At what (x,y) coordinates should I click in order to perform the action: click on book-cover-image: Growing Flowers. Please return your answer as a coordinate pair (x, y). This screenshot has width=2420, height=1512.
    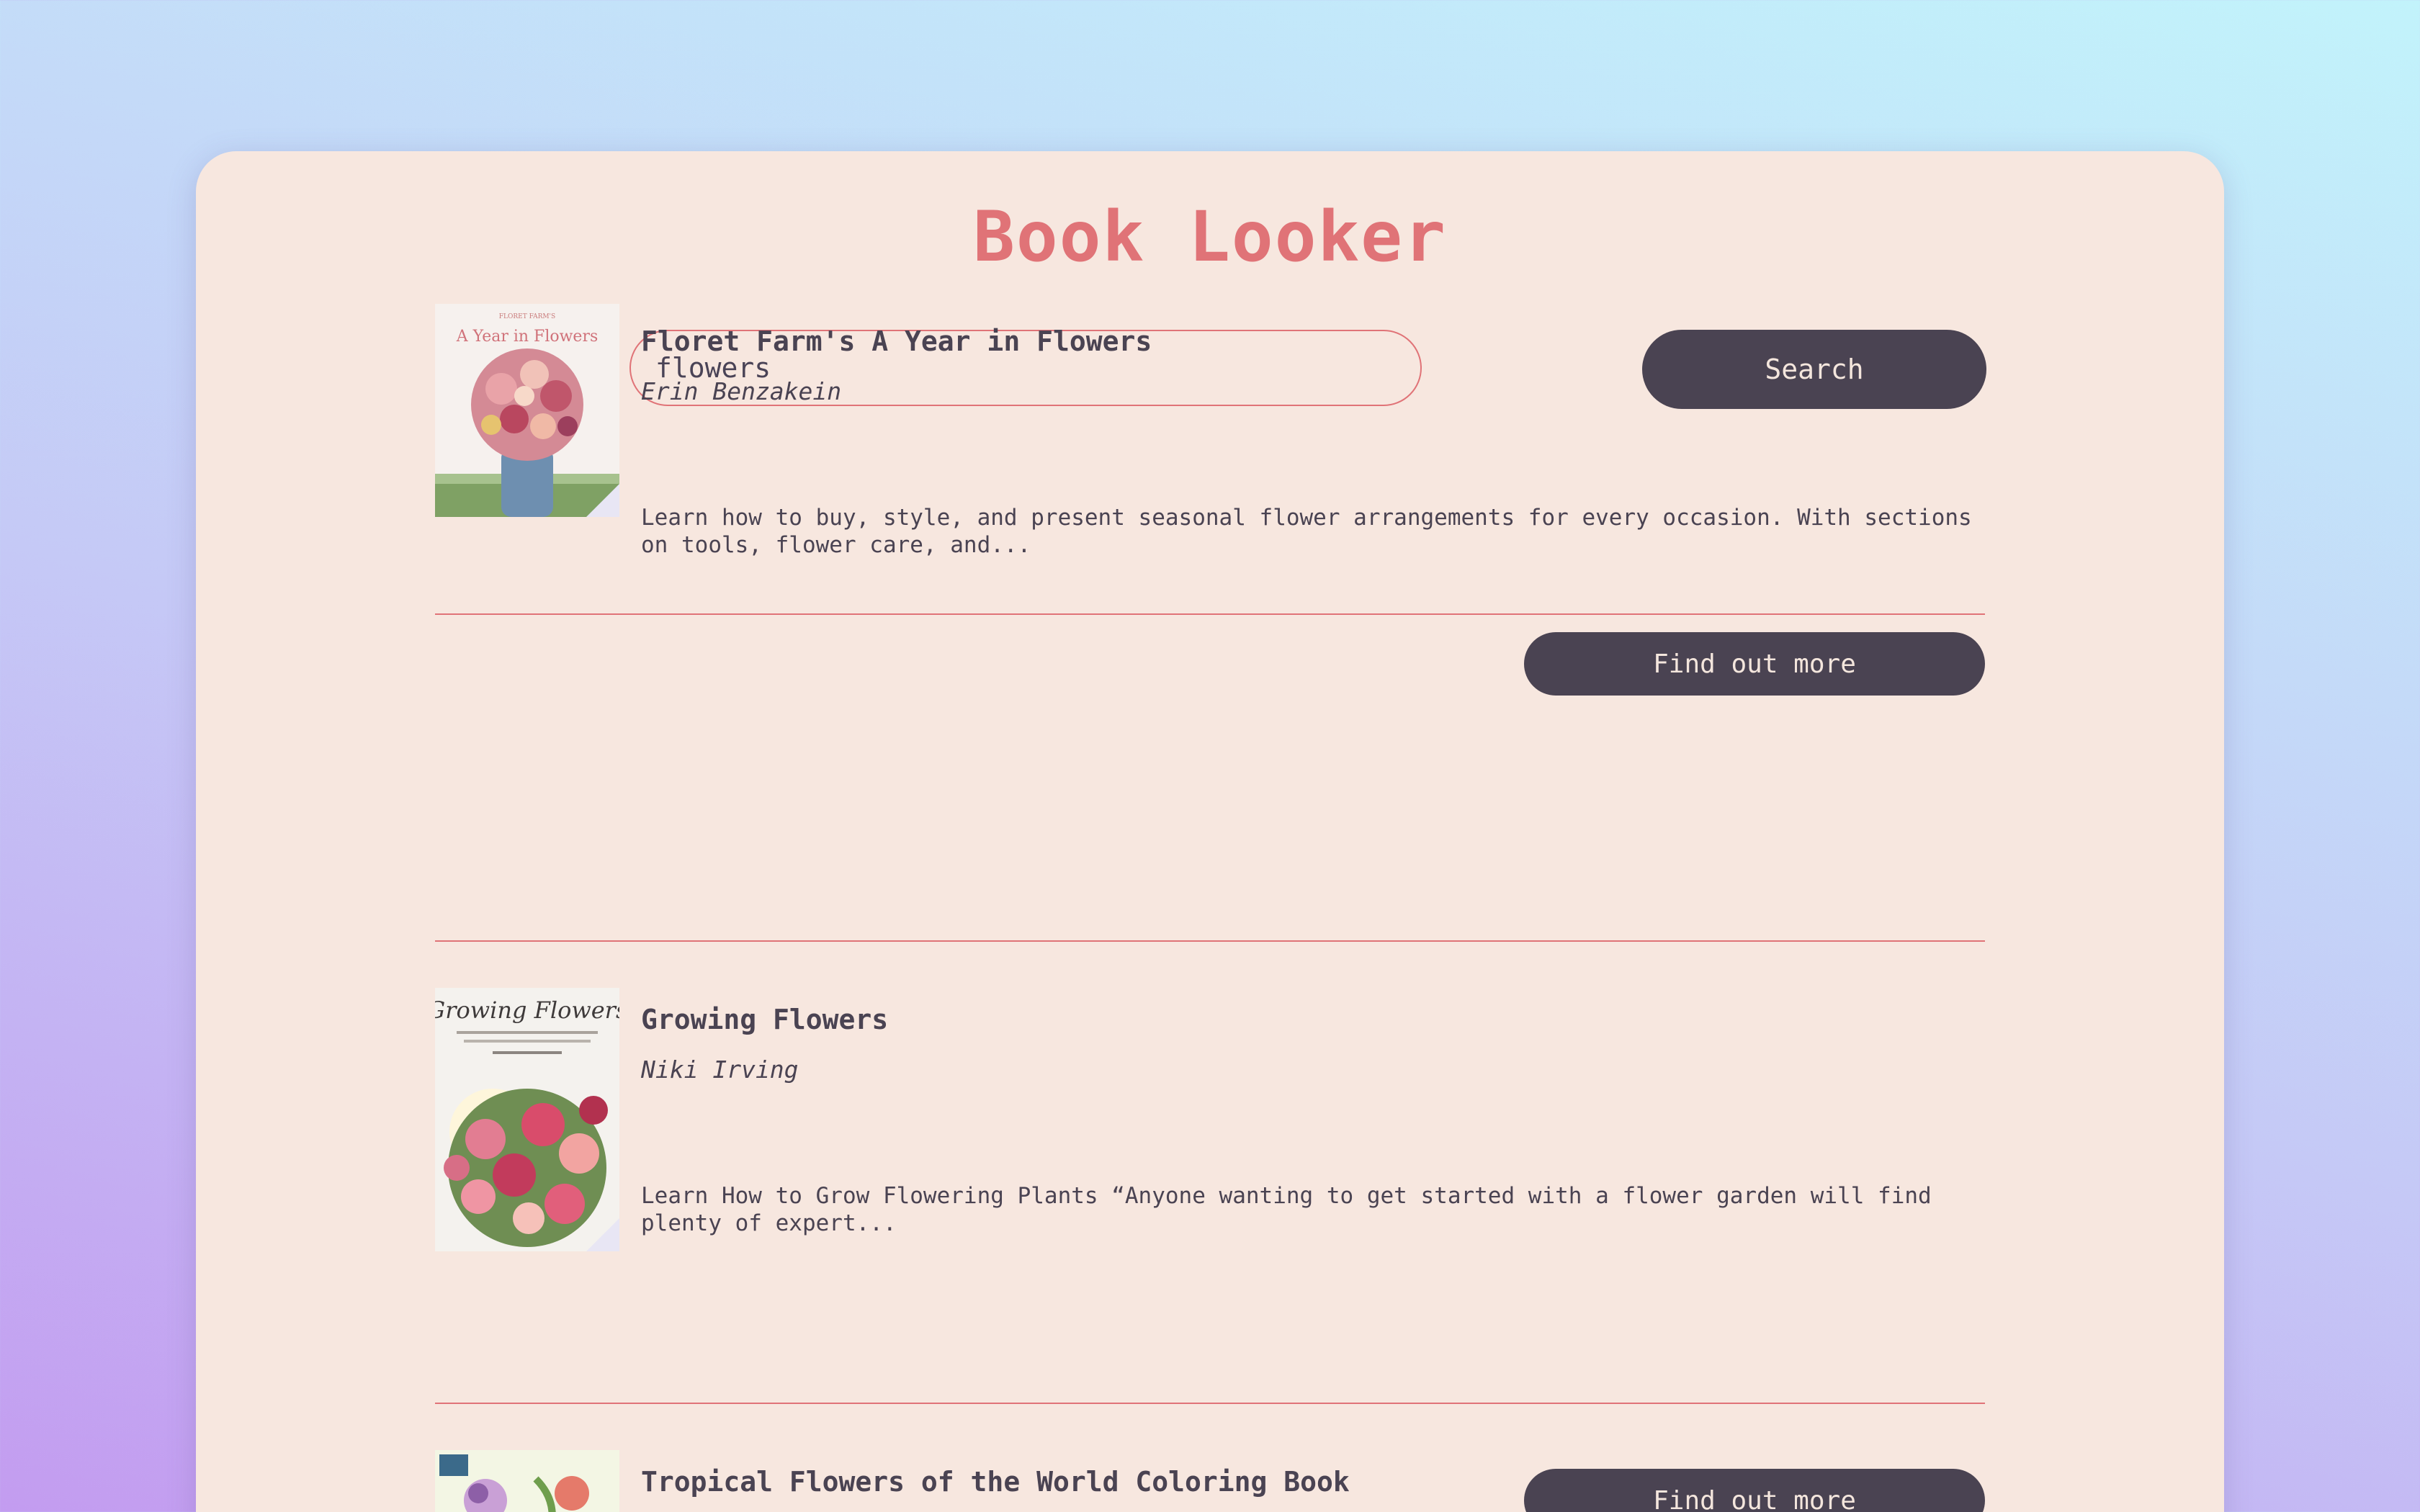
    Looking at the image, I should click on (527, 1119).